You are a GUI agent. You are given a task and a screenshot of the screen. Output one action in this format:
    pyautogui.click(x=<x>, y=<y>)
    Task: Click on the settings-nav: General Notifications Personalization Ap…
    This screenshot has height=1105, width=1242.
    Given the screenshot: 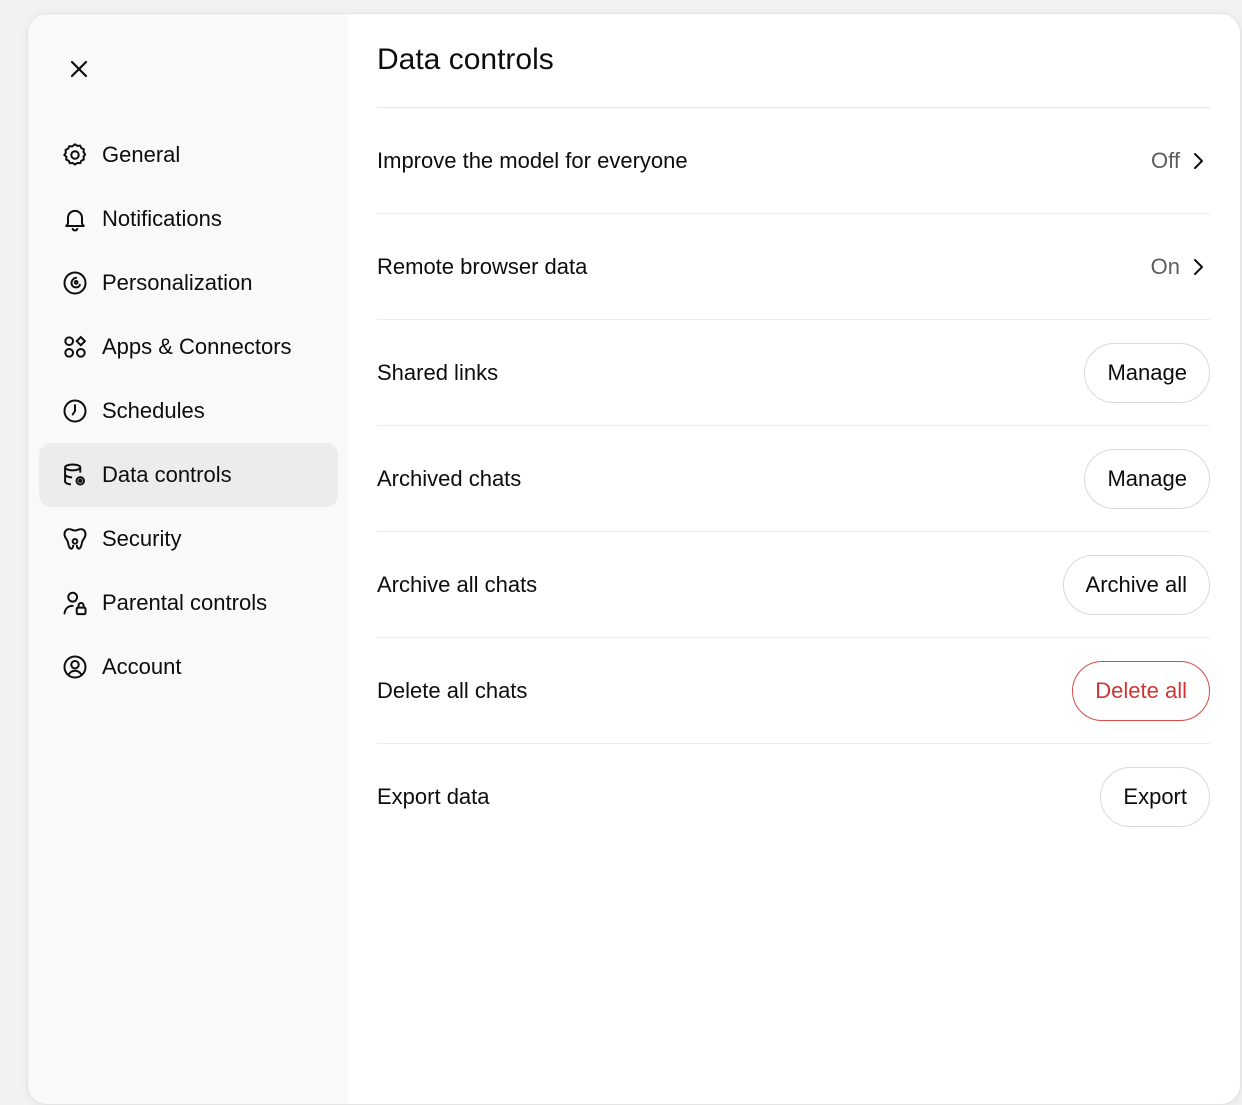 What is the action you would take?
    pyautogui.click(x=188, y=411)
    